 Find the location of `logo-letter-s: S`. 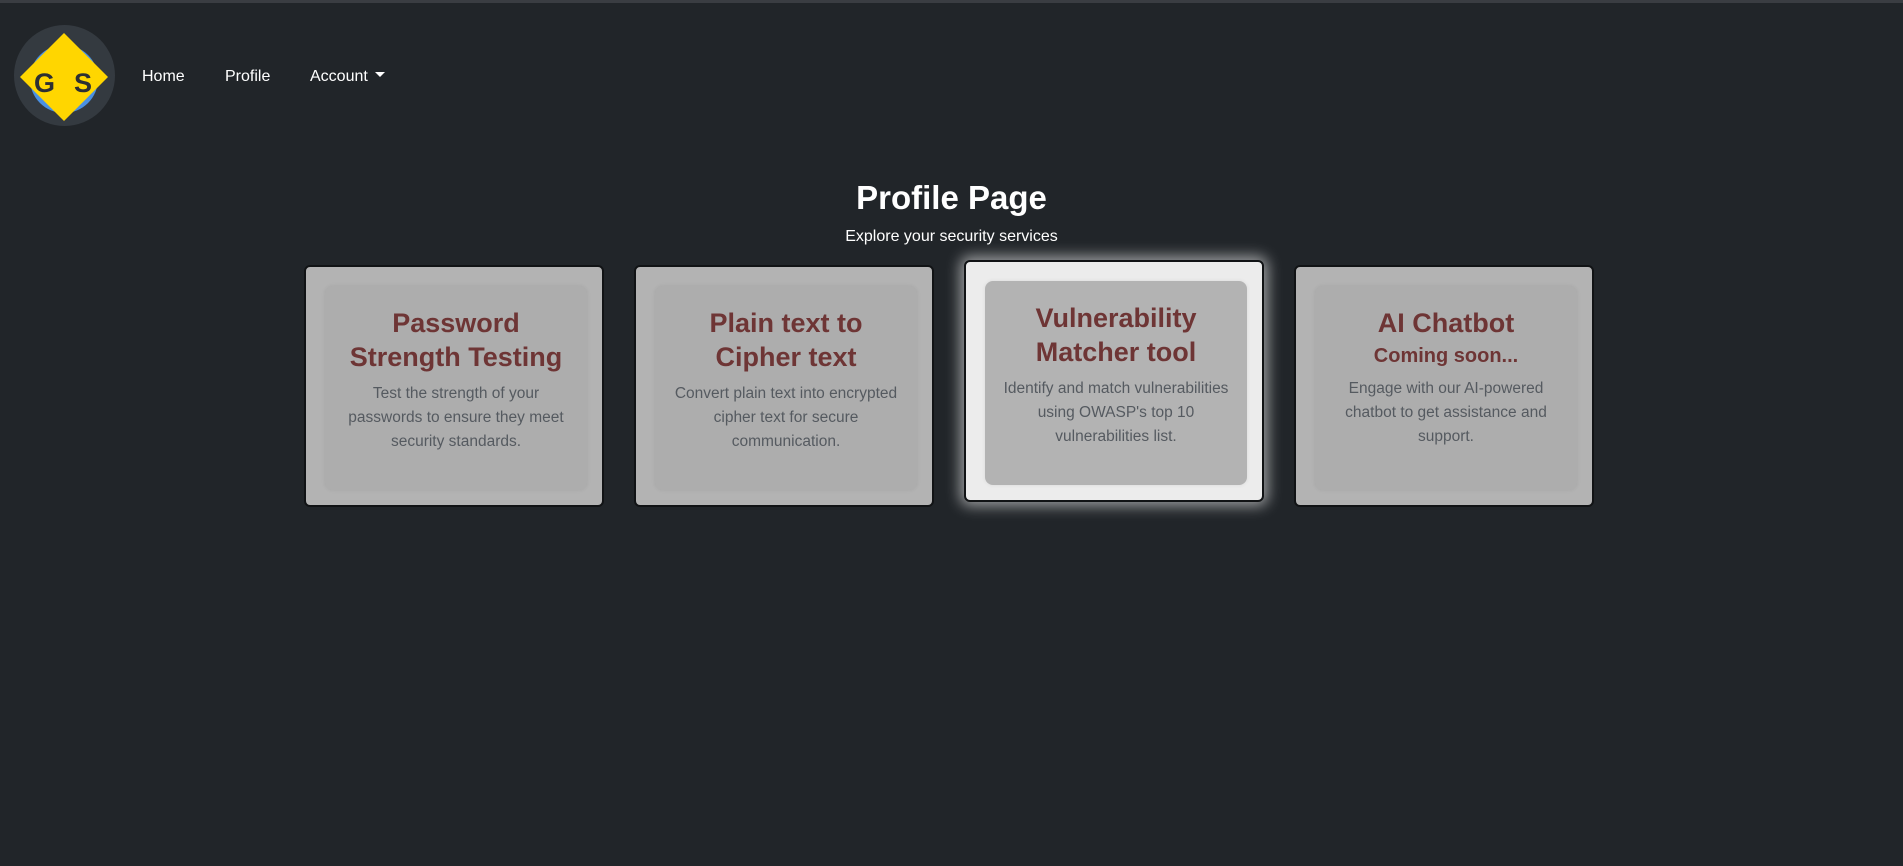

logo-letter-s: S is located at coordinates (83, 83).